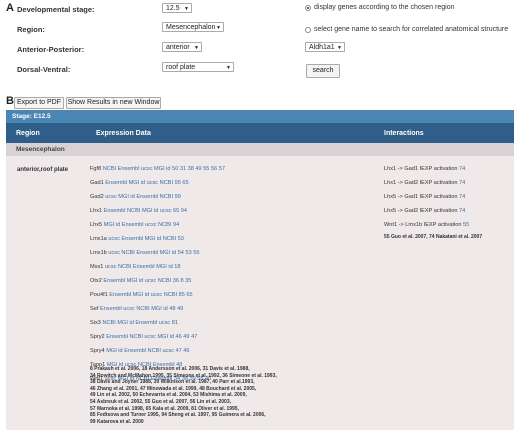 The image size is (520, 433). I want to click on gene-name: Otx2, so click(96, 281).